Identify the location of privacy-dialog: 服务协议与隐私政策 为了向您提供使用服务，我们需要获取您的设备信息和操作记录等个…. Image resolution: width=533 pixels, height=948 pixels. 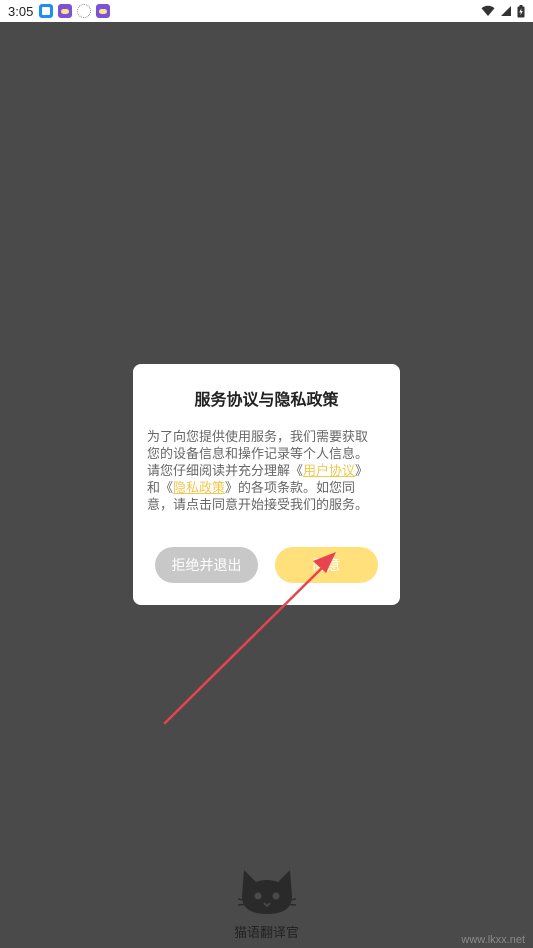
(266, 484).